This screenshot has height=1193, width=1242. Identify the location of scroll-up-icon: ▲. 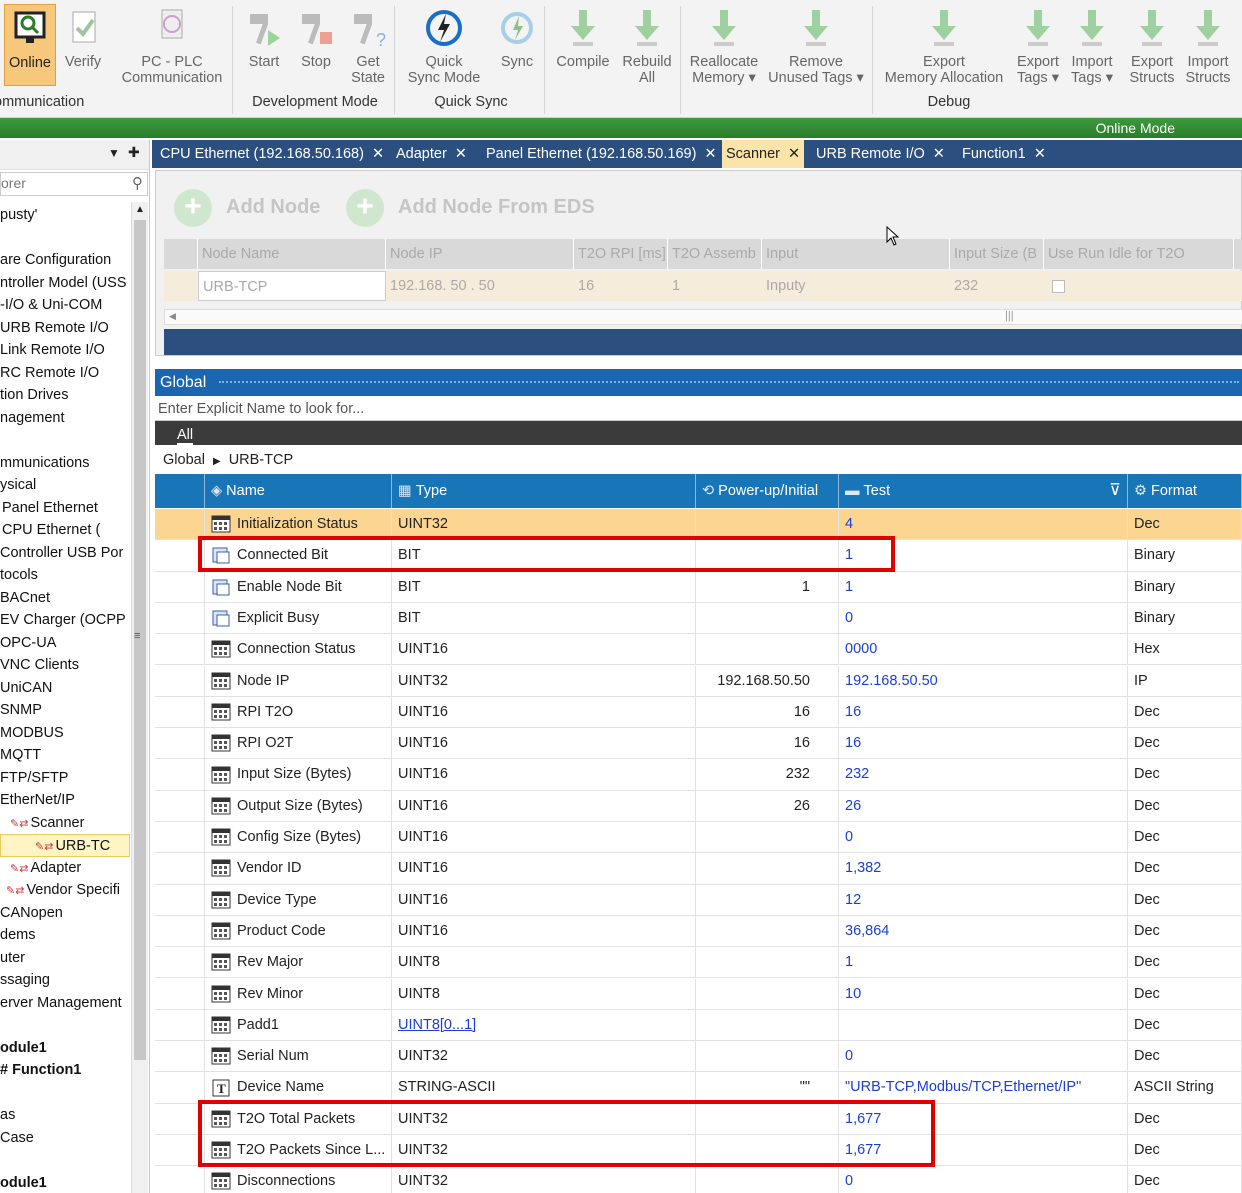
(140, 209).